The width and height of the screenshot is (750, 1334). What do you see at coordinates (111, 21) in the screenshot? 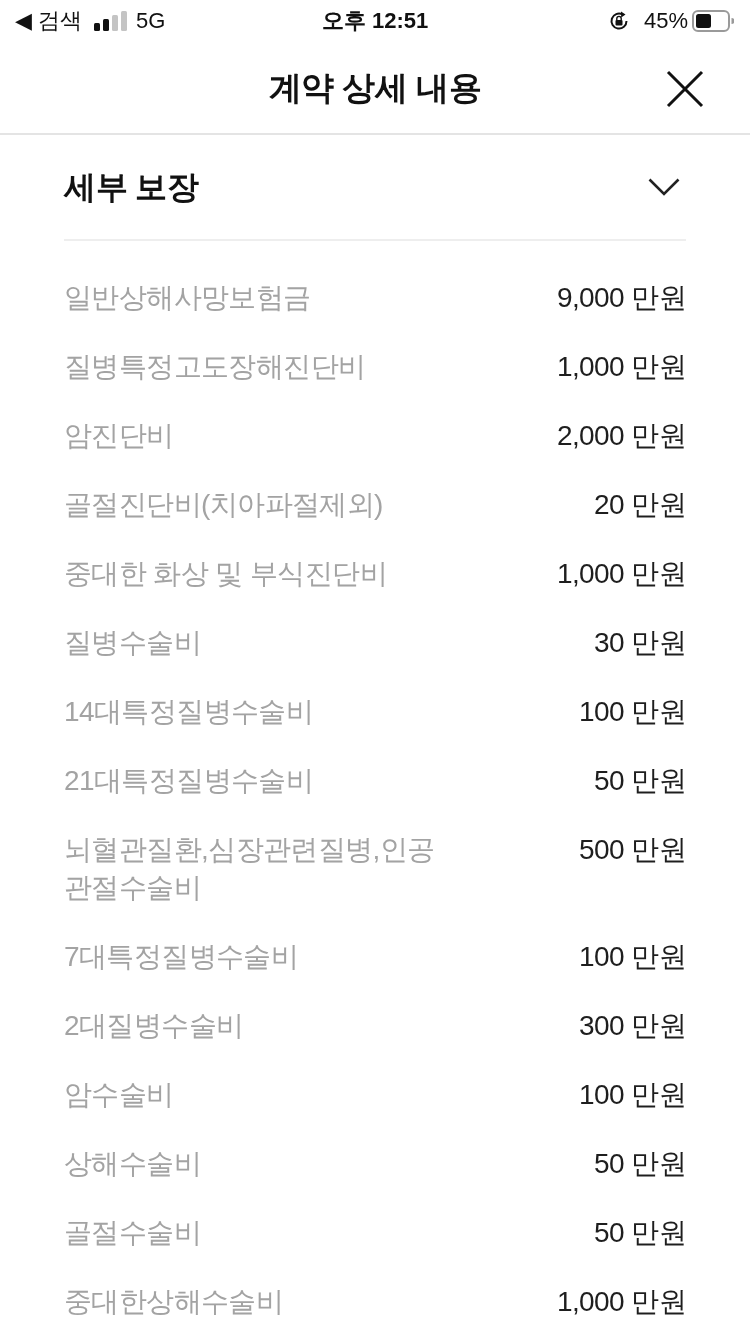
I see `signal-bars-icon` at bounding box center [111, 21].